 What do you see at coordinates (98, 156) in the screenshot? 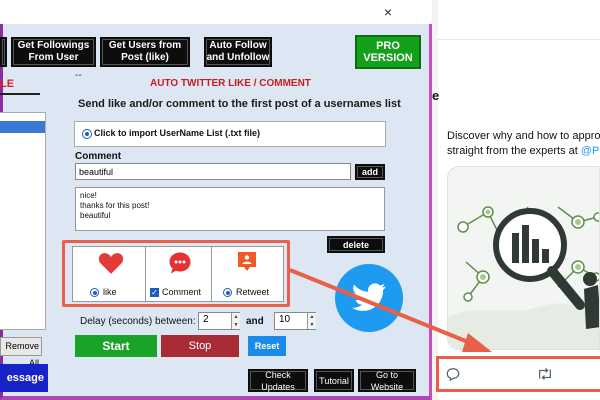
I see `comment-label: Comment` at bounding box center [98, 156].